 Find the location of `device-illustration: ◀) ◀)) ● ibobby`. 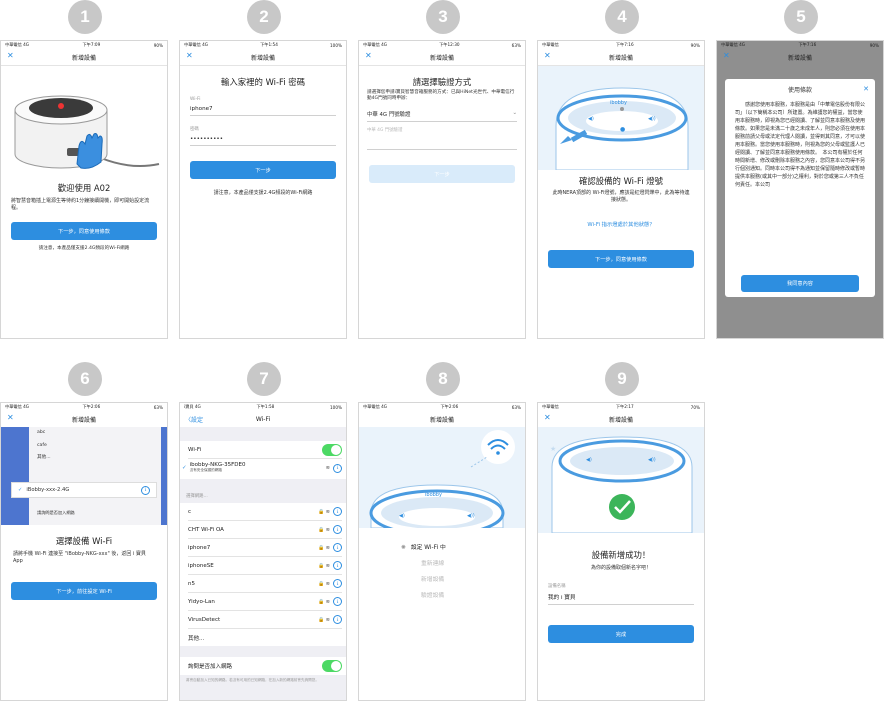

device-illustration: ◀) ◀)) ● ibobby is located at coordinates (621, 118).